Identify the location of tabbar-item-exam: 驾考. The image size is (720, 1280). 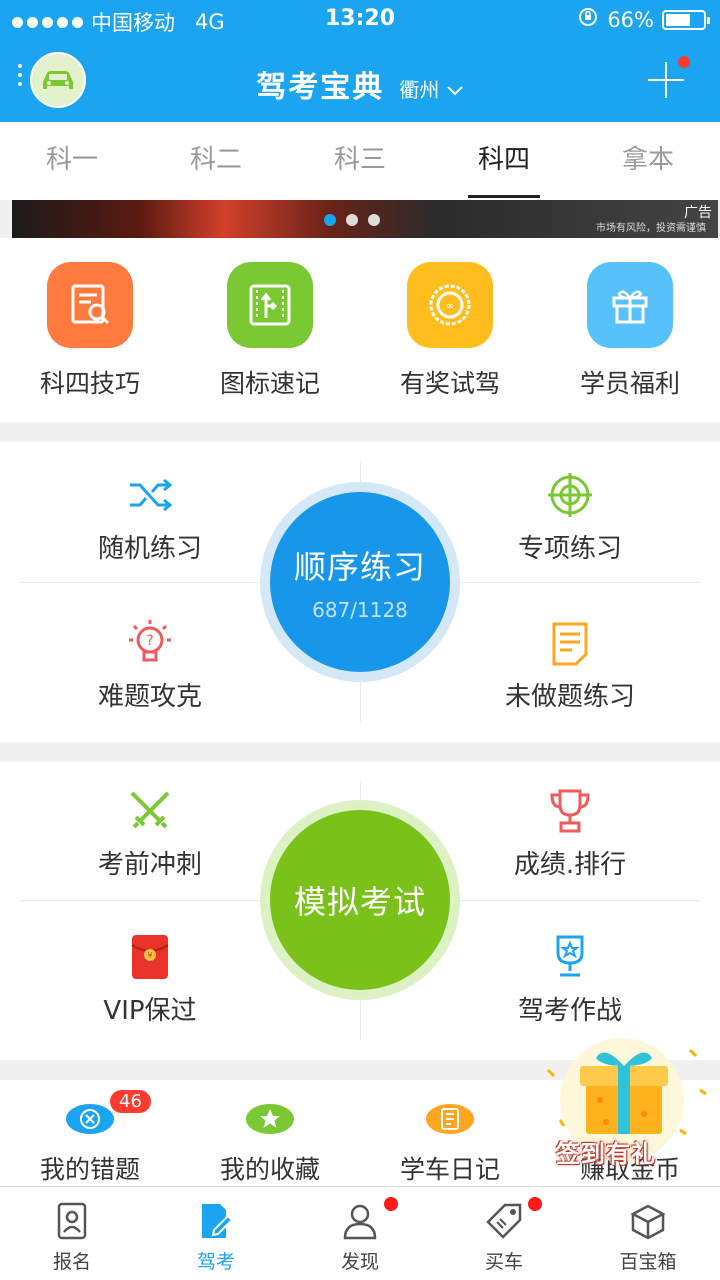
(216, 1233).